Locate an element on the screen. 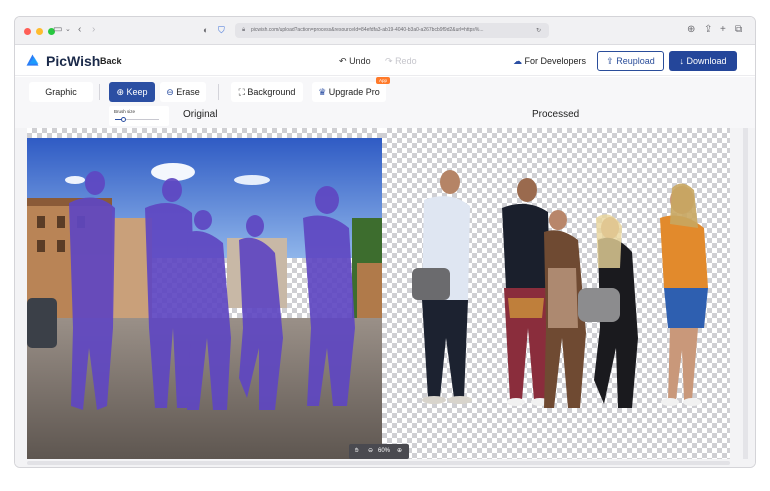 This screenshot has width=770, height=491. zoom-controls: ✋︎ ⊖ 60% ⊕ is located at coordinates (379, 451).